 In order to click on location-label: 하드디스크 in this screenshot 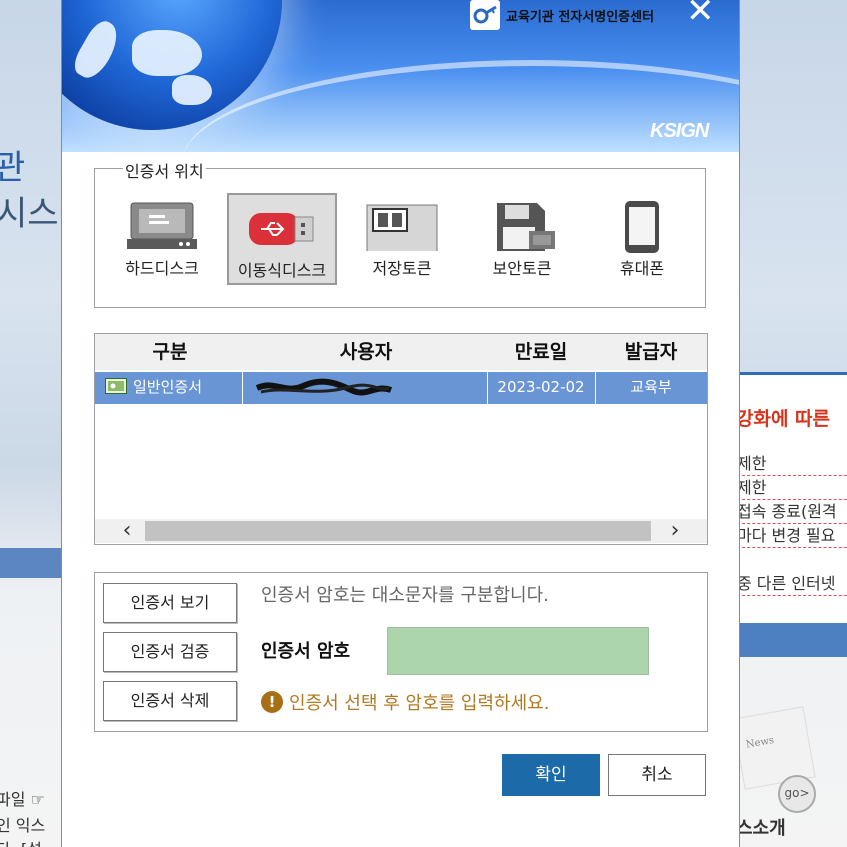, I will do `click(162, 268)`.